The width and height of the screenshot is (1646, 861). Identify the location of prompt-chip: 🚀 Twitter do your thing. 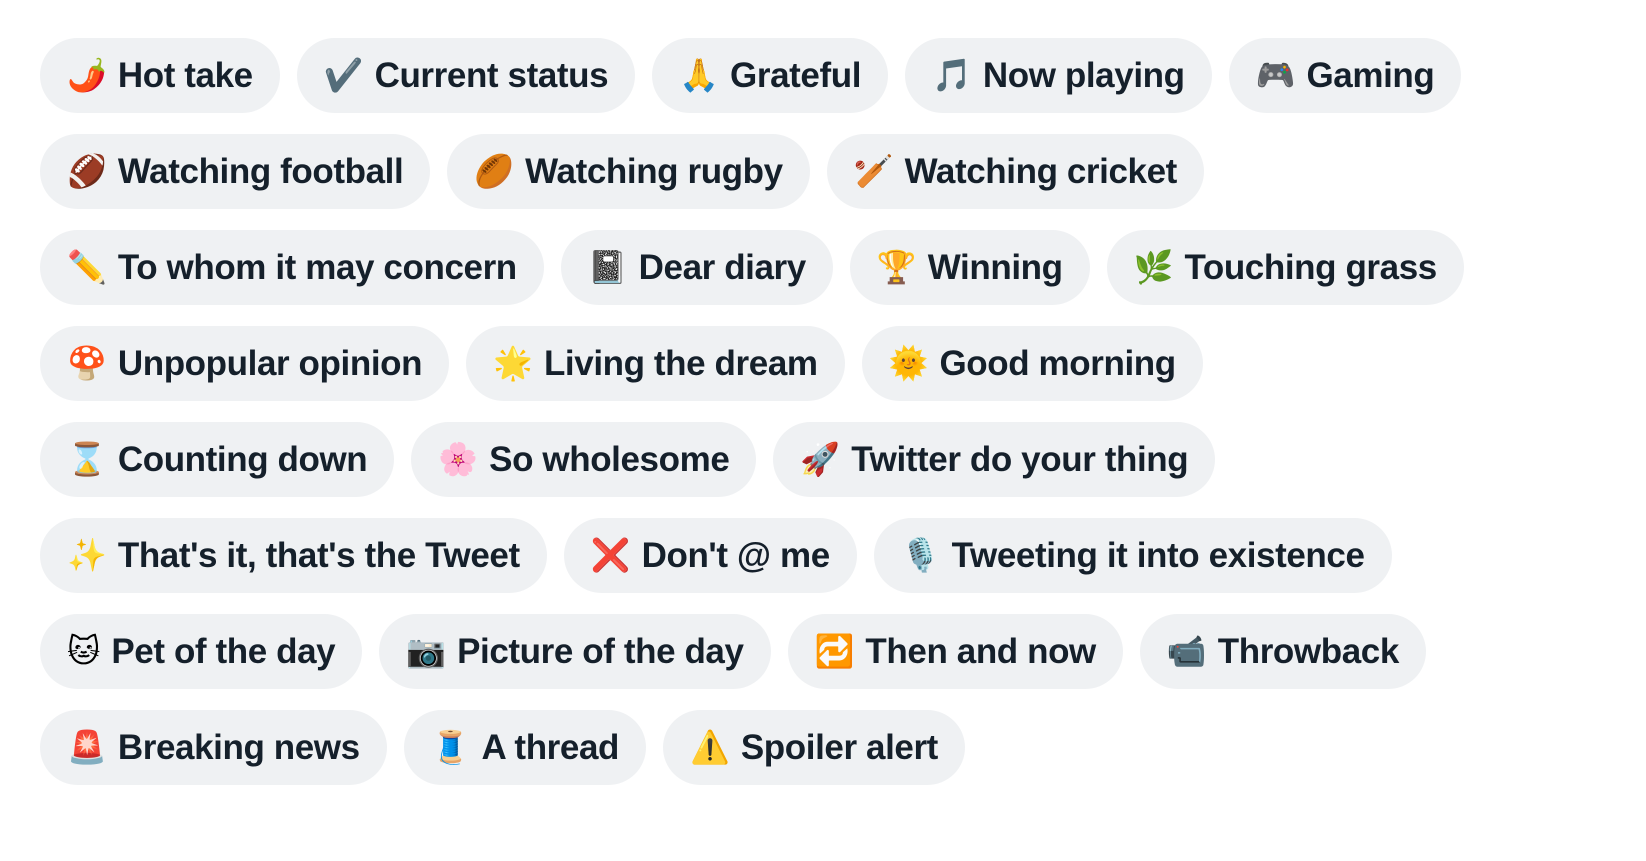
(994, 459).